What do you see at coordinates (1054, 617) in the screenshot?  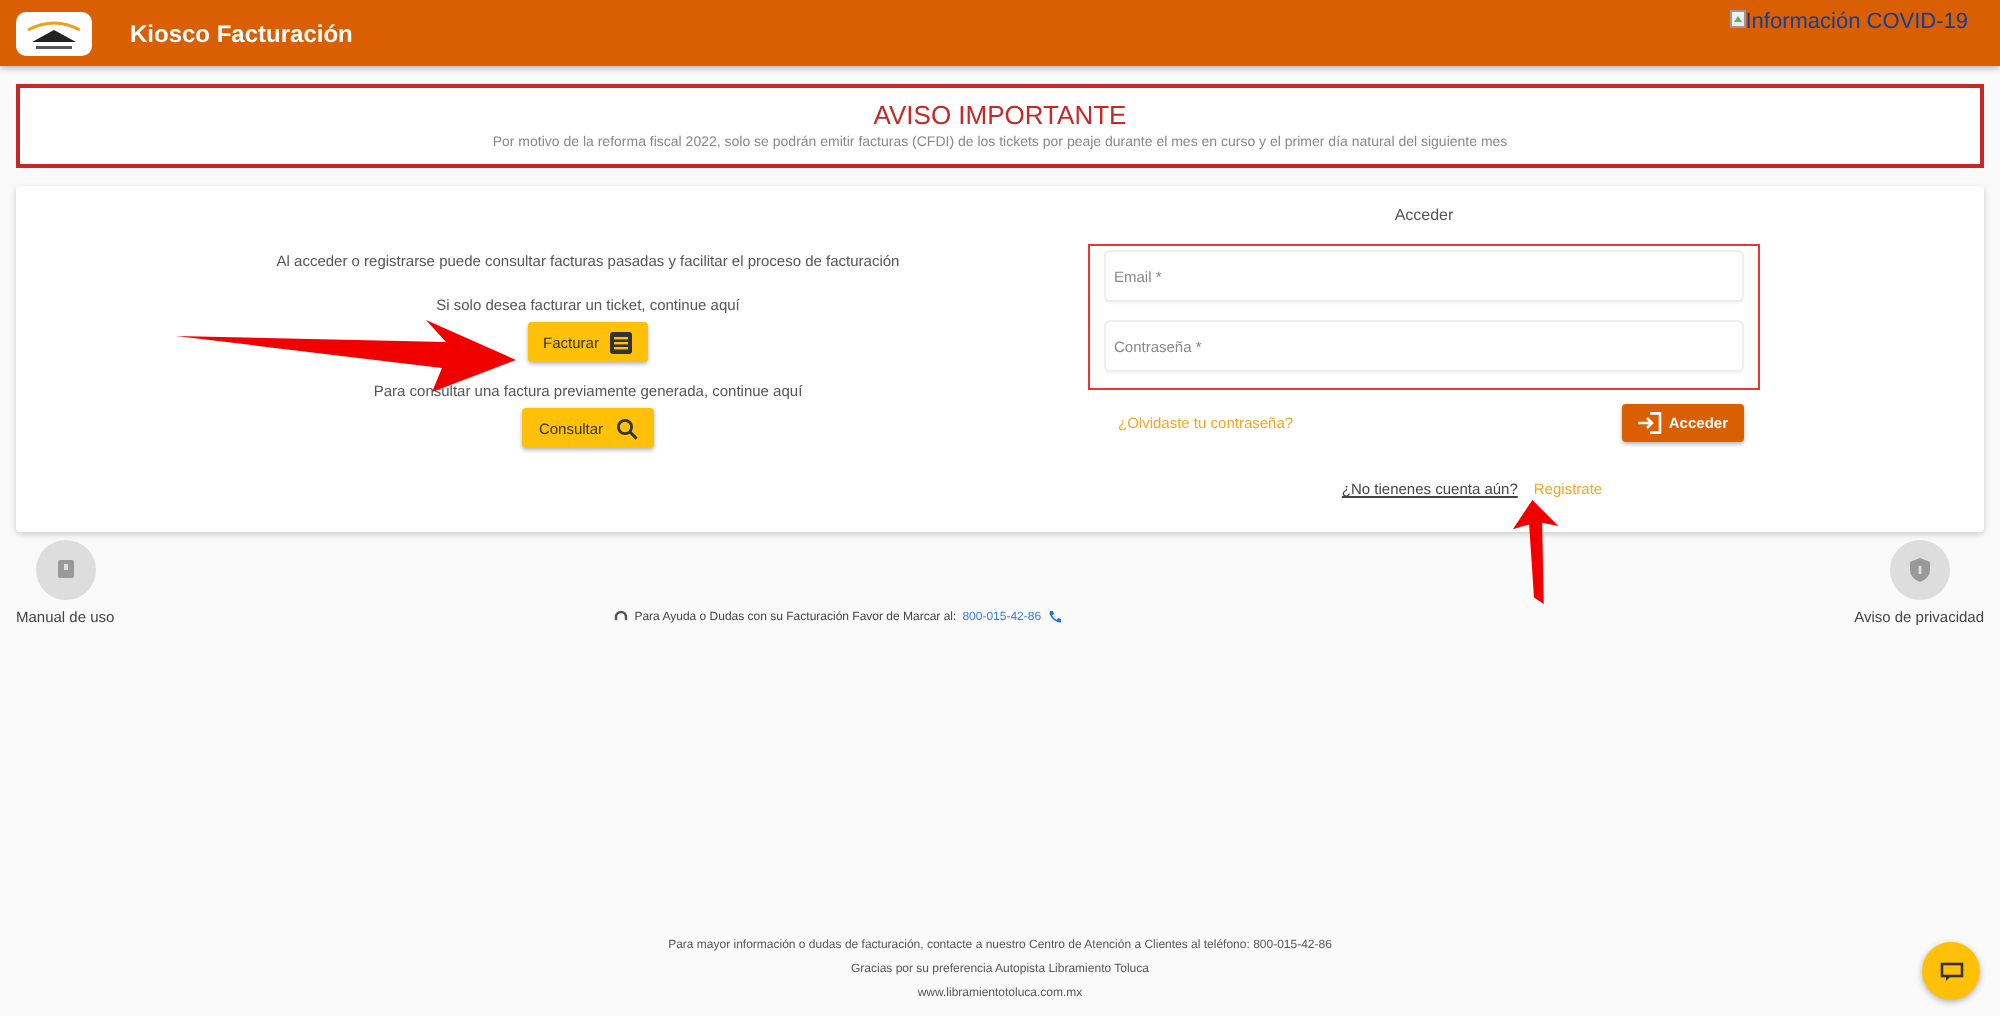 I see `phone-icon` at bounding box center [1054, 617].